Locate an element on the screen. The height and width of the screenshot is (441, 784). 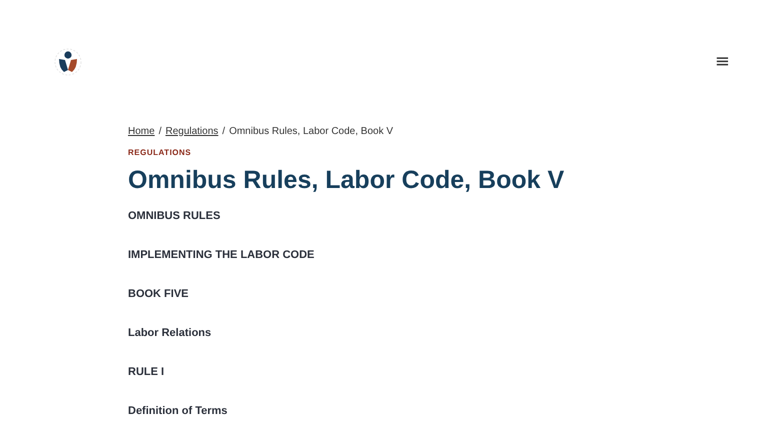
section-heading: IMPLEMENTING THE LABOR CODE is located at coordinates (222, 255).